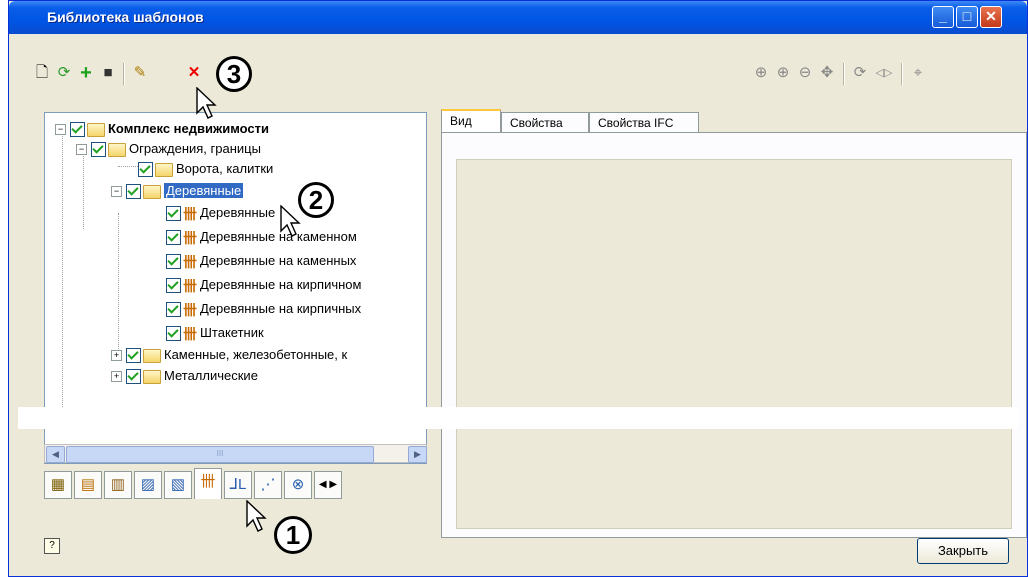  What do you see at coordinates (118, 485) in the screenshot?
I see `category-tab-structures: ▥` at bounding box center [118, 485].